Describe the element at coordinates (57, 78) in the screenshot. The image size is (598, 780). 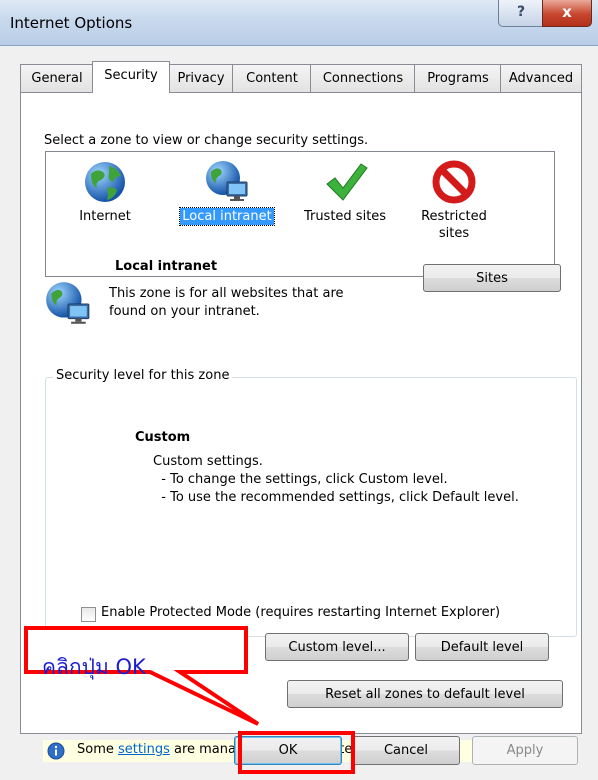
I see `tab-general: General` at that location.